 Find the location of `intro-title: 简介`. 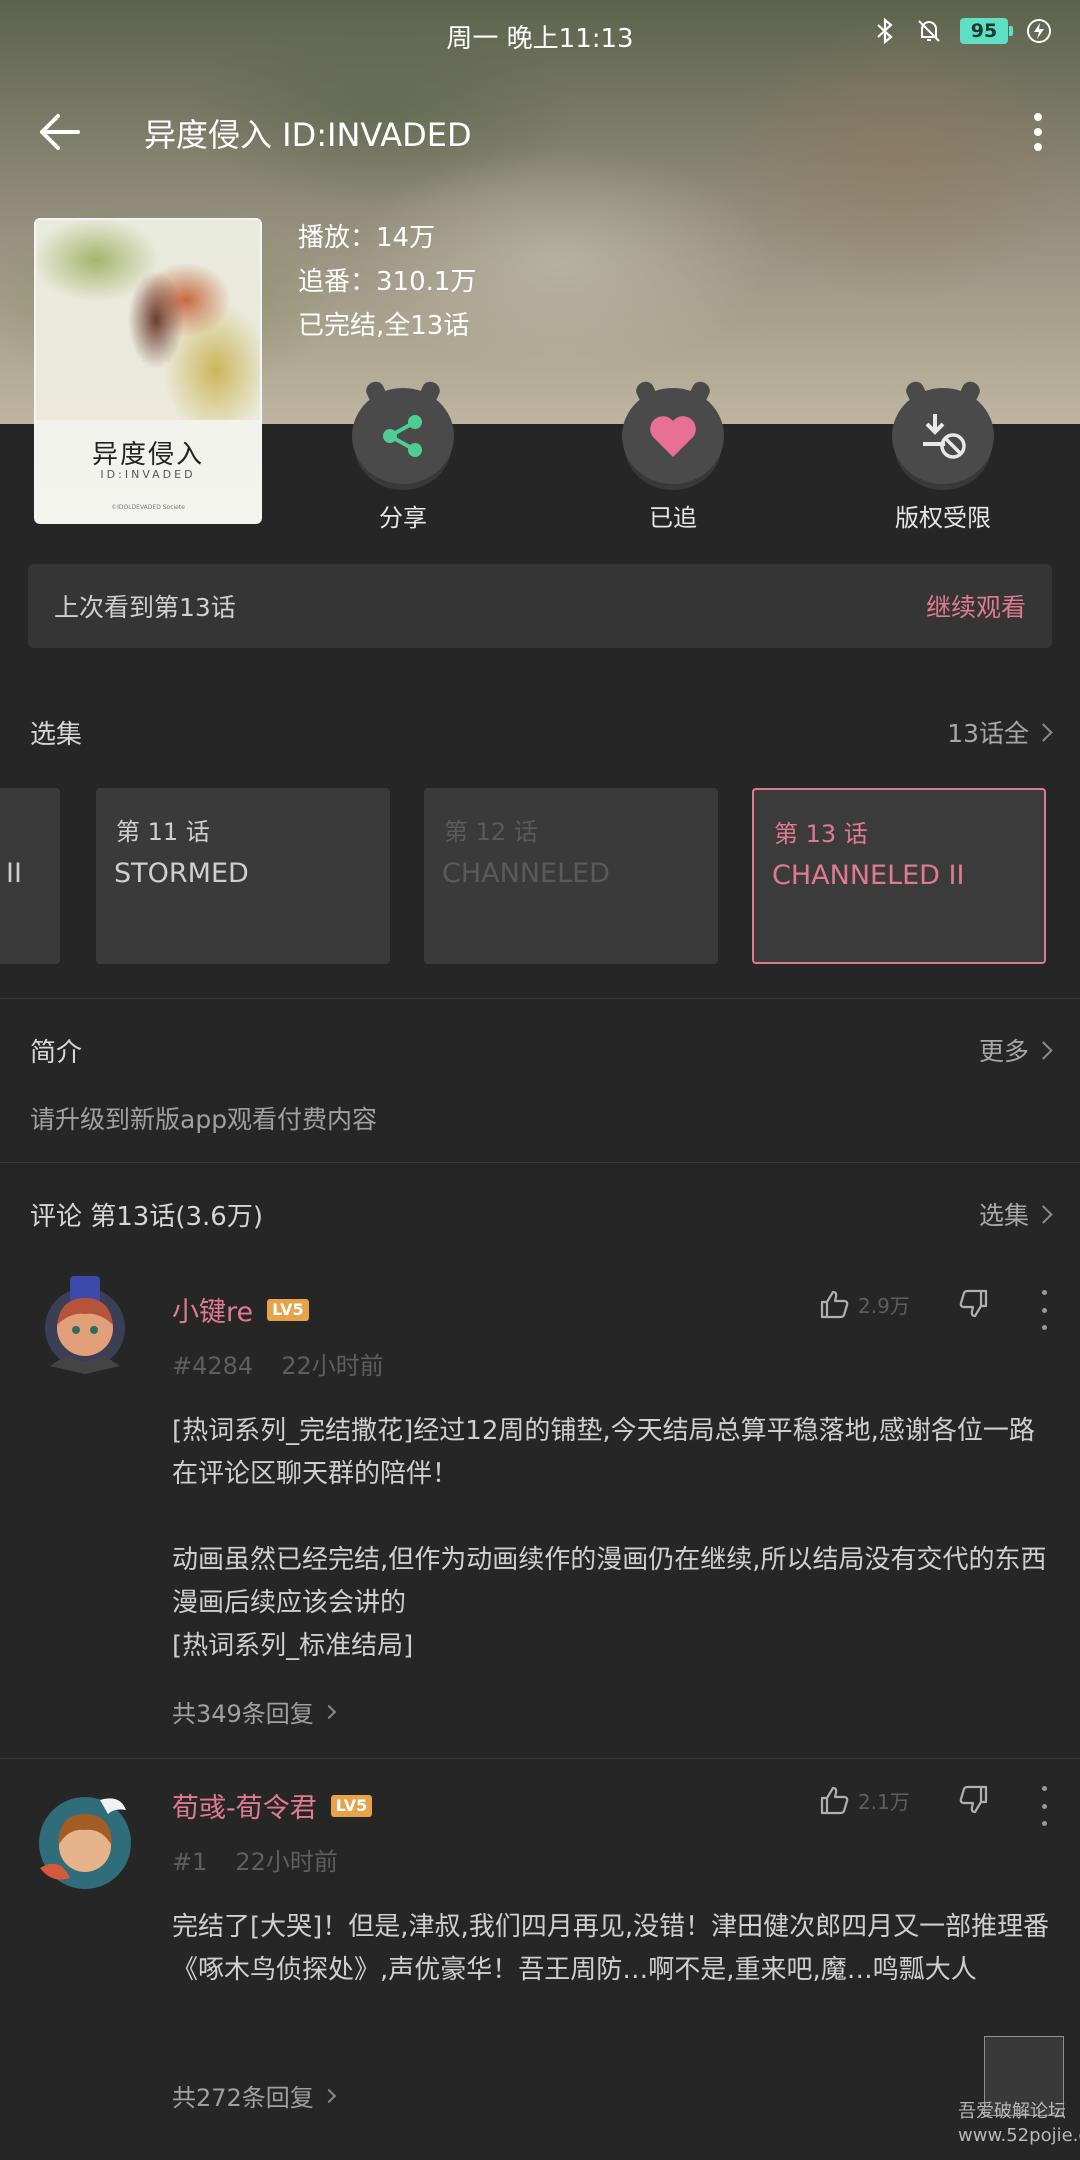

intro-title: 简介 is located at coordinates (56, 1053).